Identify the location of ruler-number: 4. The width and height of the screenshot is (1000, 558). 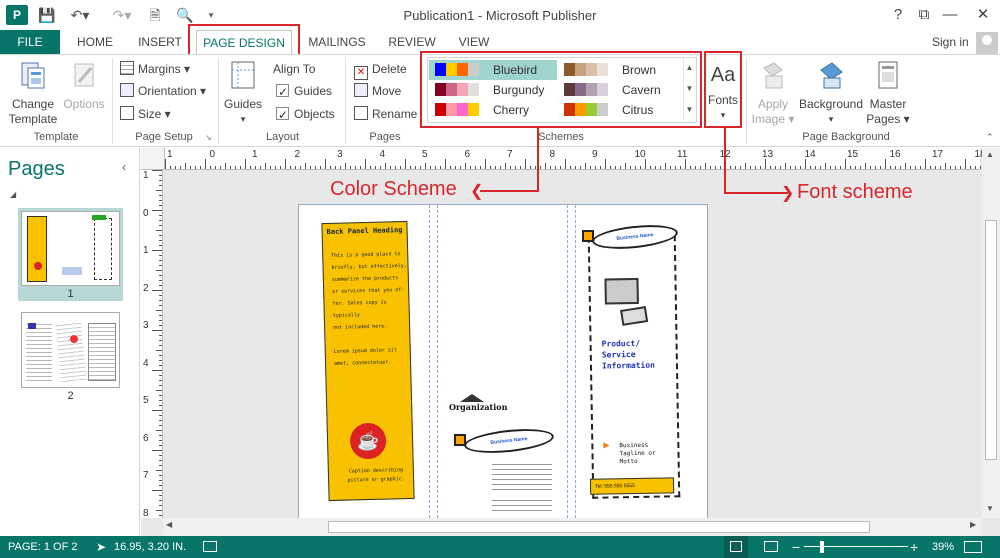
(146, 363).